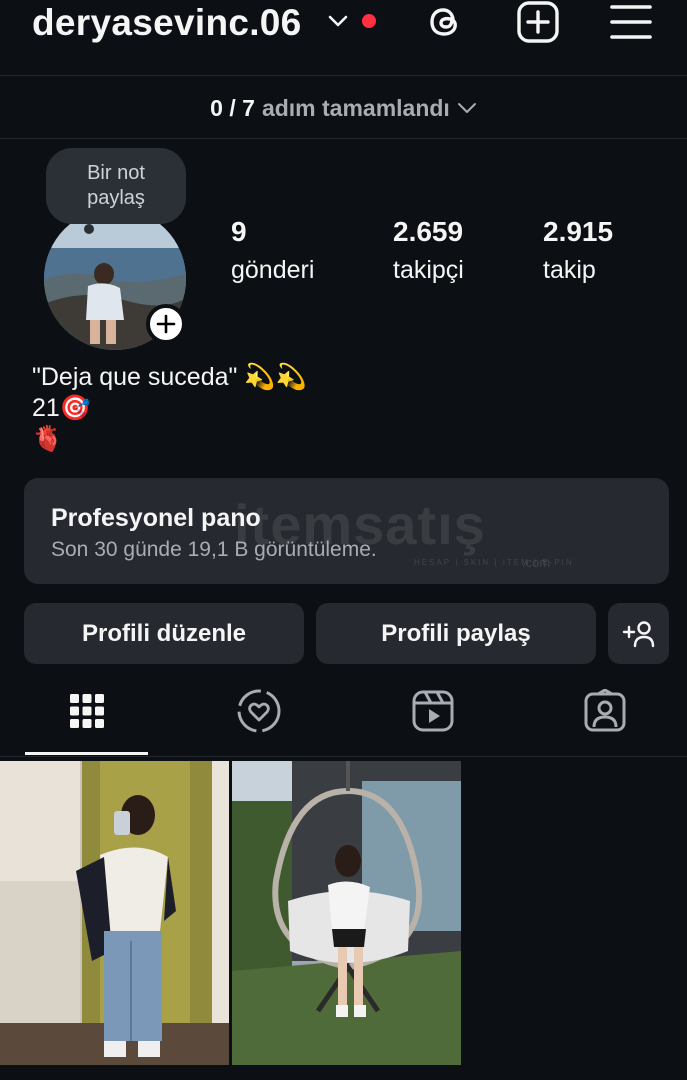 The width and height of the screenshot is (687, 1080). I want to click on menu-icon, so click(631, 22).